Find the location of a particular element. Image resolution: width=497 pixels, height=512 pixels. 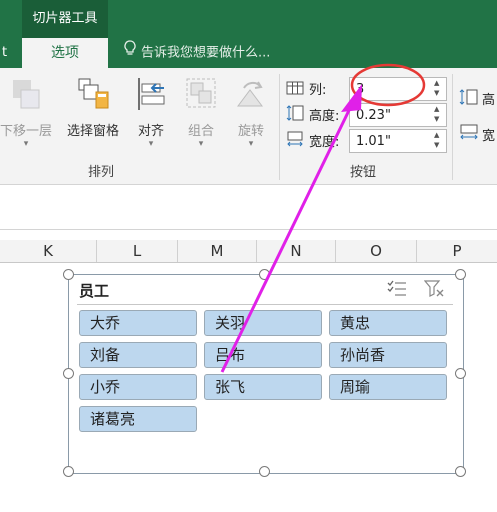

align-icon is located at coordinates (151, 94).